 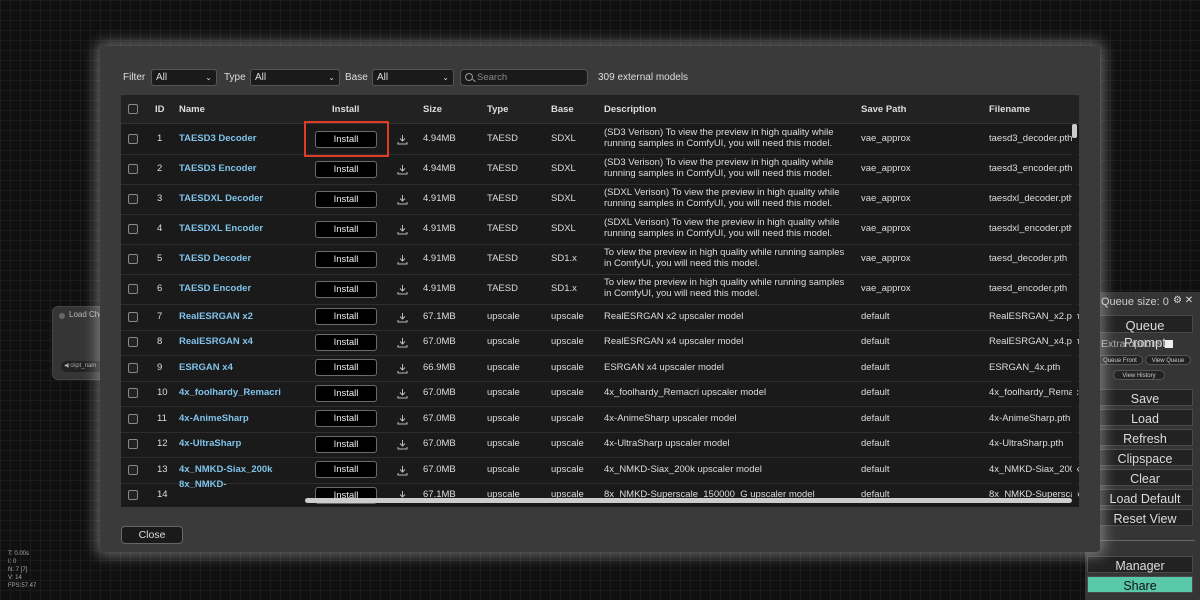 I want to click on col-filename: Filename, so click(x=1009, y=109).